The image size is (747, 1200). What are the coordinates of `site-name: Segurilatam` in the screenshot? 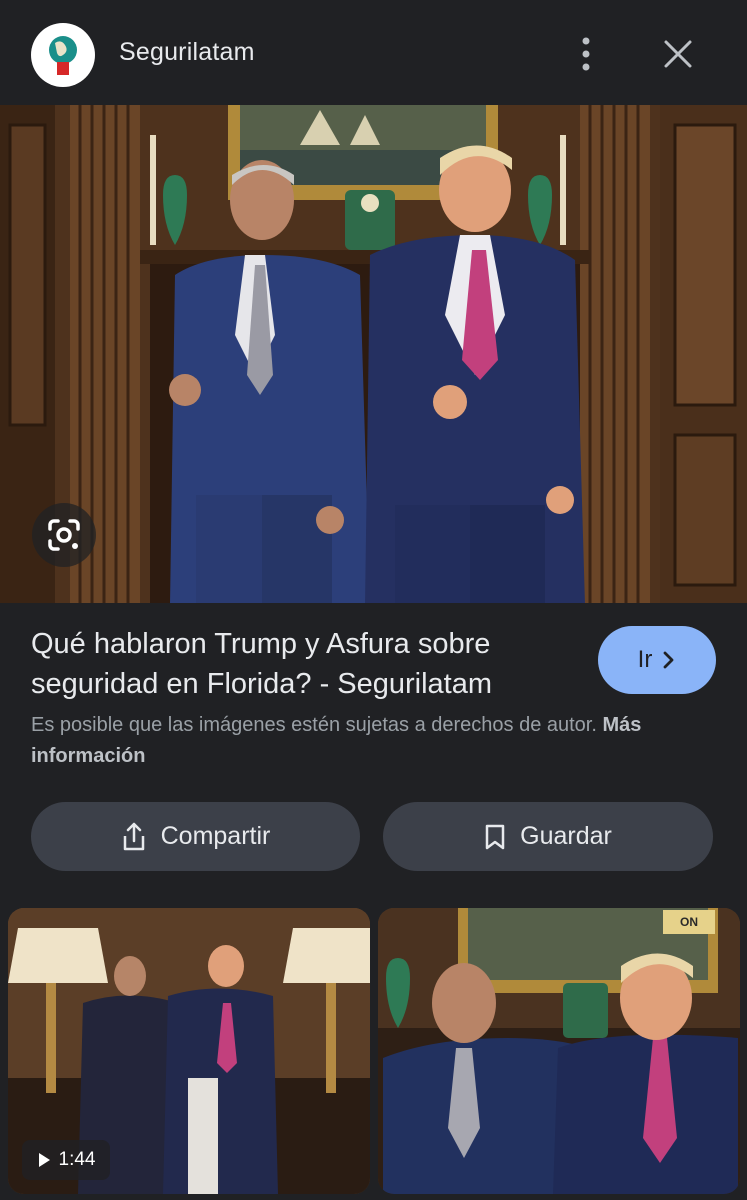 It's located at (187, 52).